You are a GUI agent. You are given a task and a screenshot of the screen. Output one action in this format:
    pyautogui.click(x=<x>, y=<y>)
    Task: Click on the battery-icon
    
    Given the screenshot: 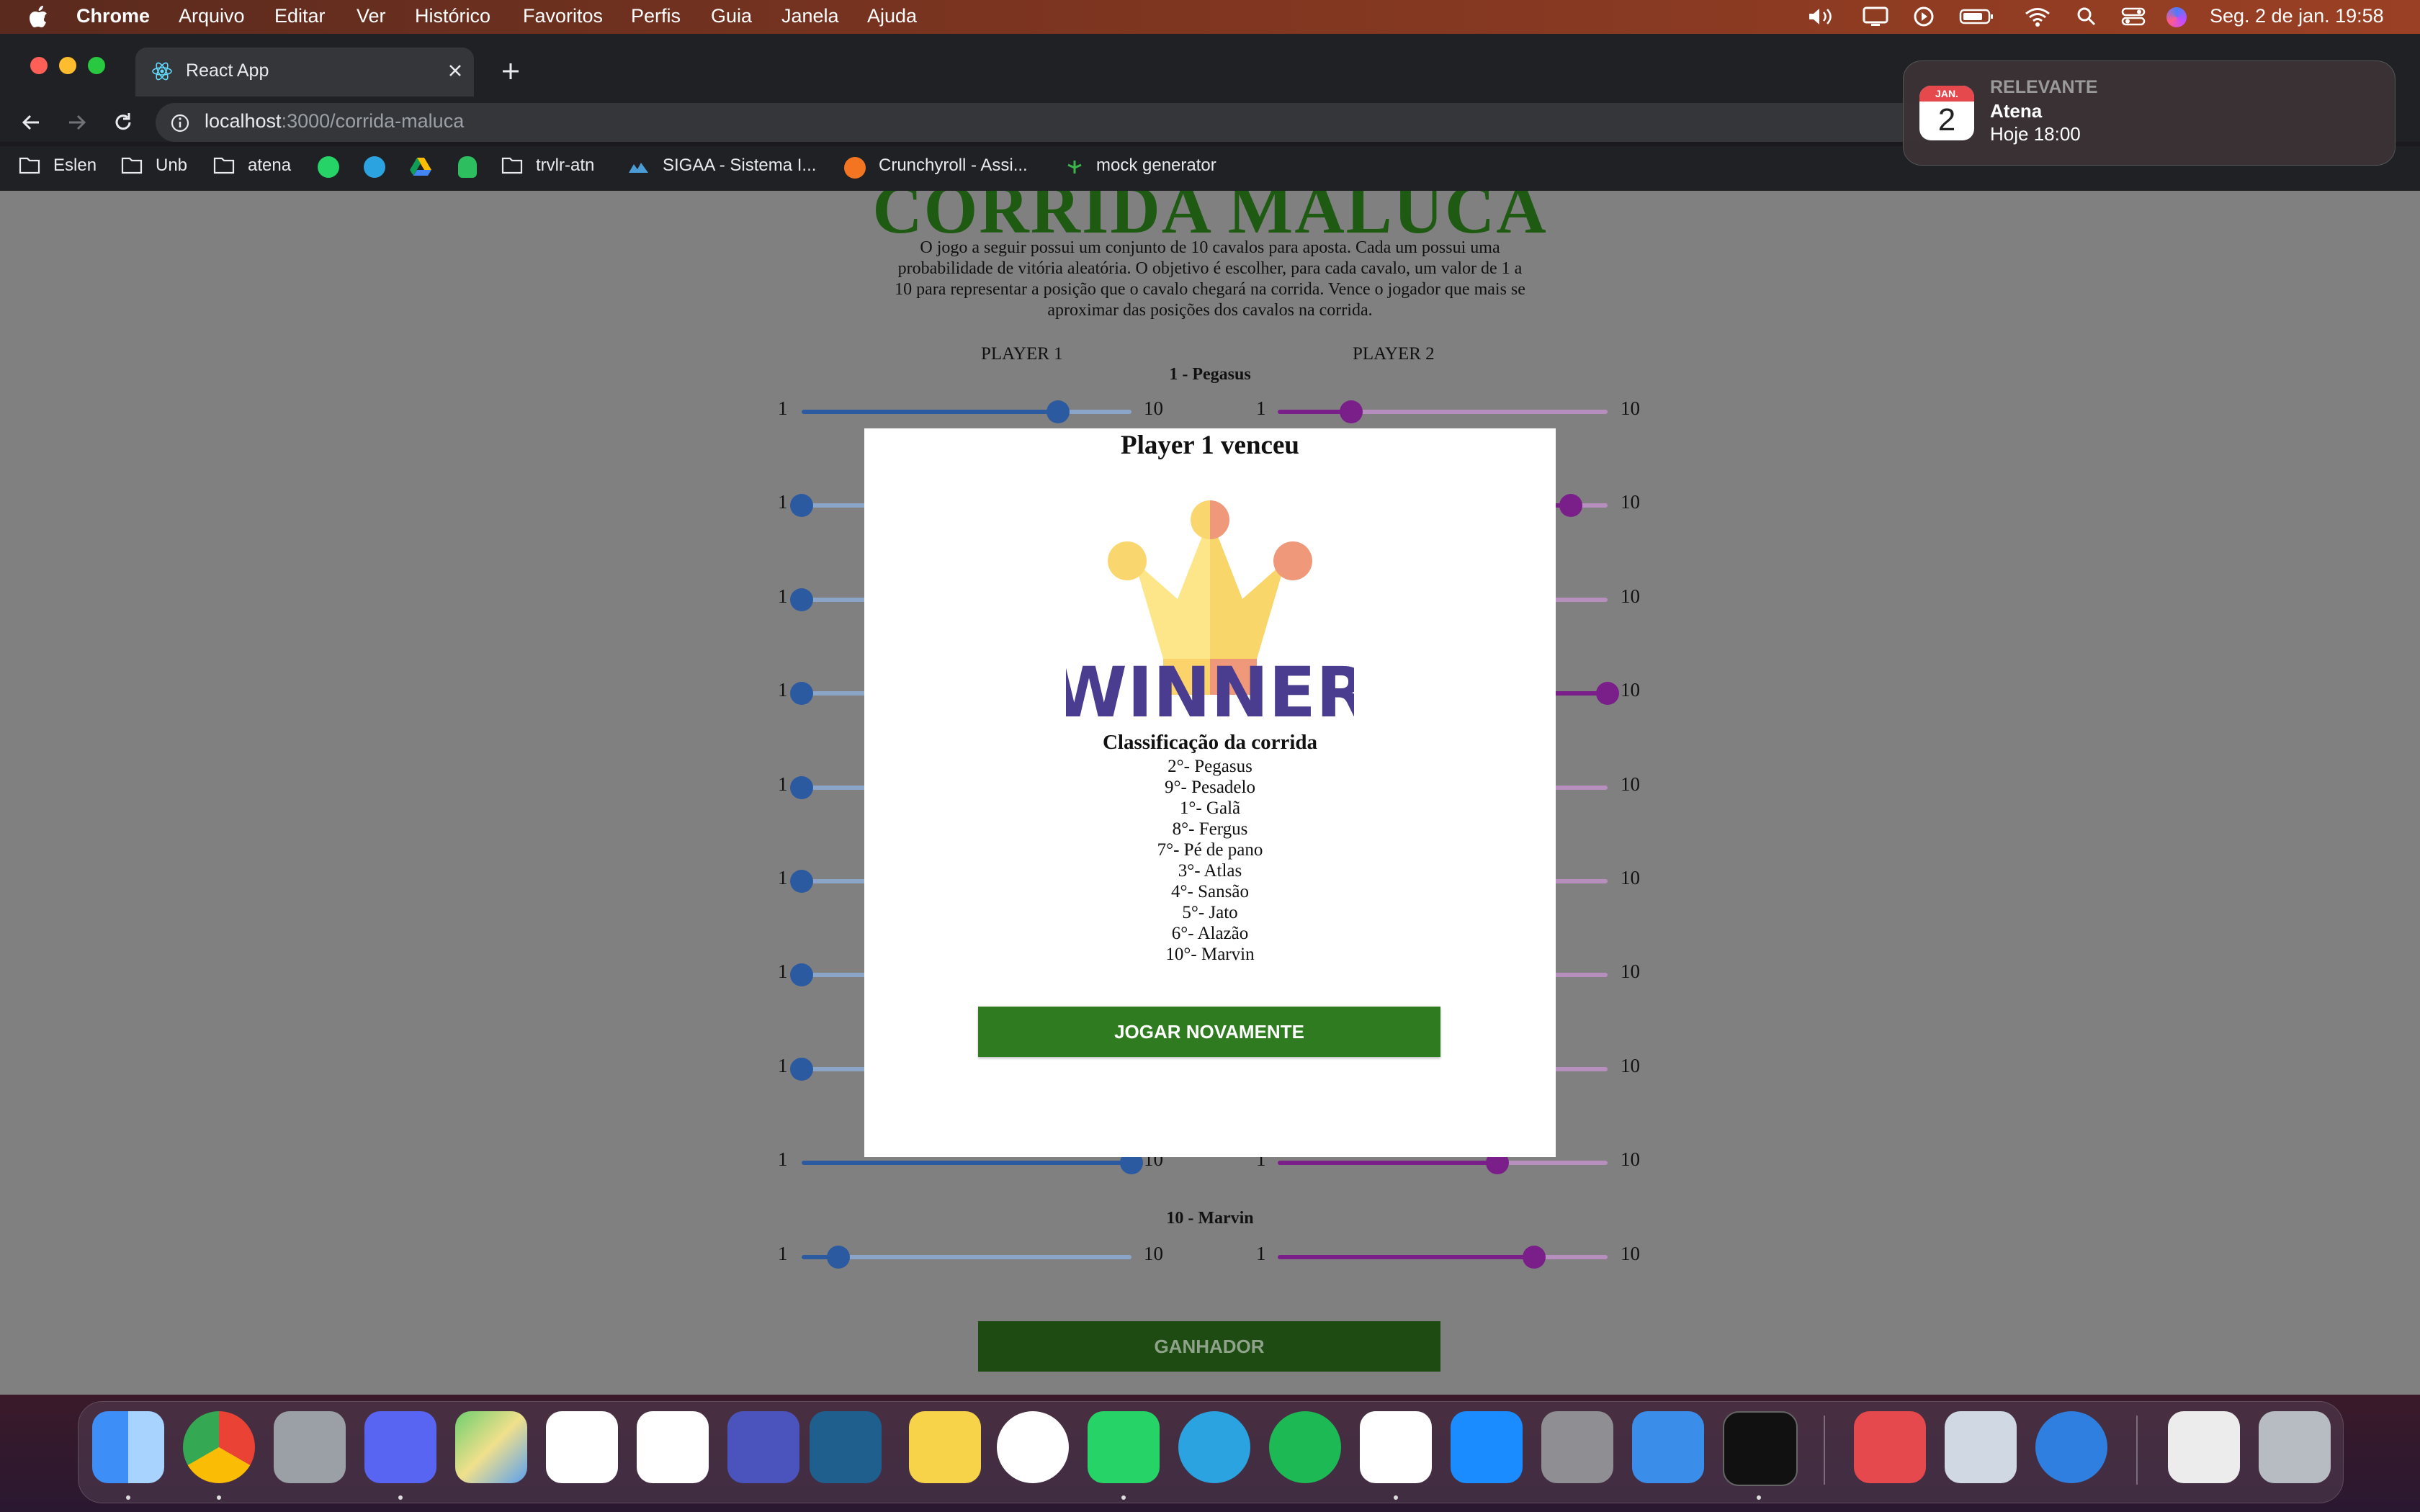 What is the action you would take?
    pyautogui.click(x=1977, y=16)
    